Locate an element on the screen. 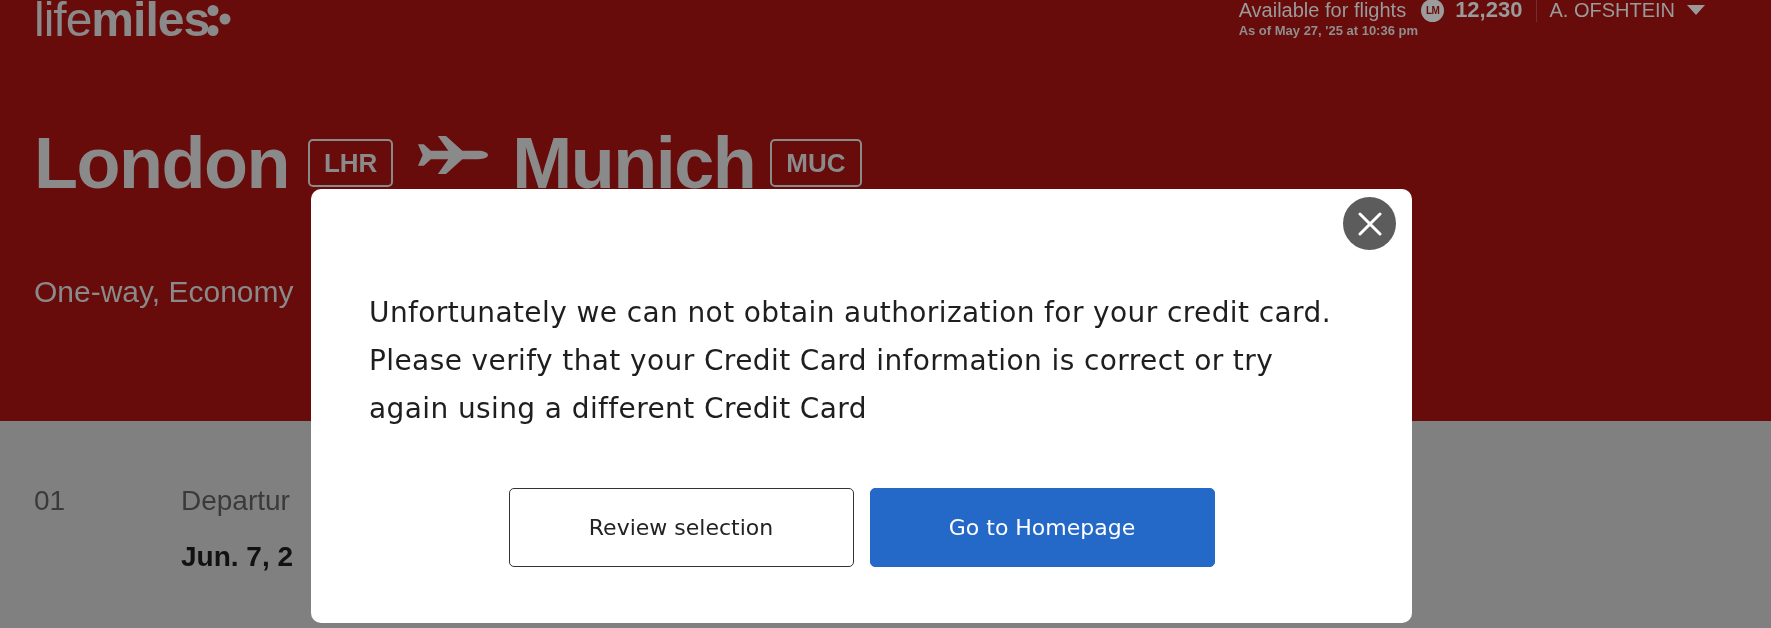  segment-number: 01 is located at coordinates (50, 501).